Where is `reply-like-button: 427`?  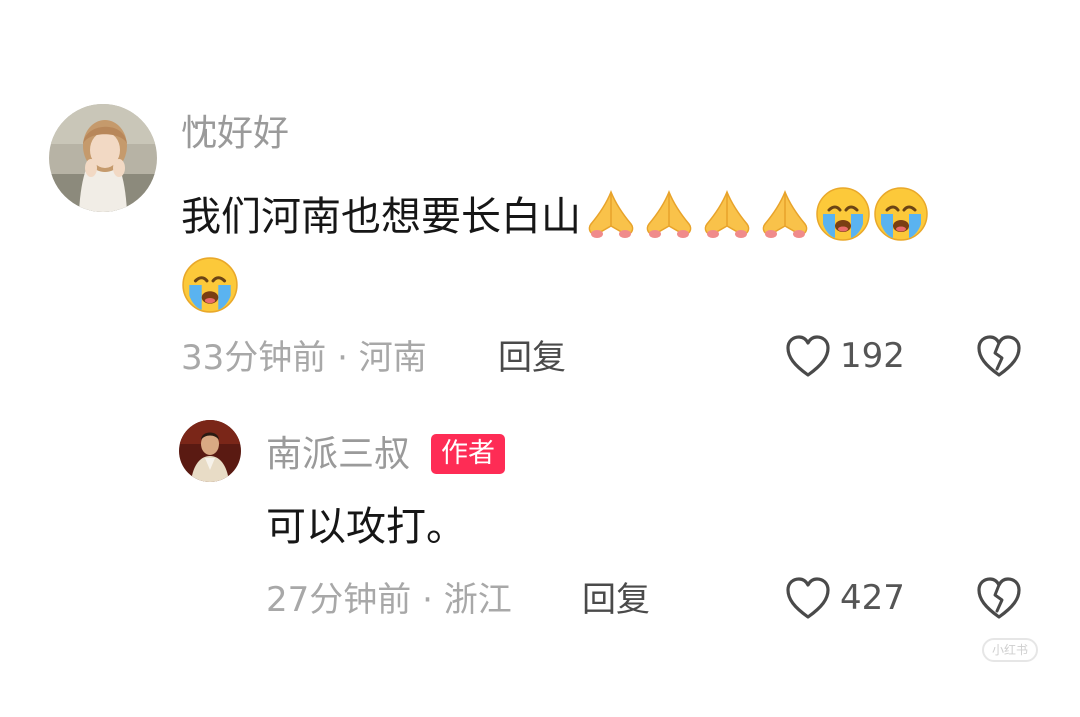
reply-like-button: 427 is located at coordinates (844, 598).